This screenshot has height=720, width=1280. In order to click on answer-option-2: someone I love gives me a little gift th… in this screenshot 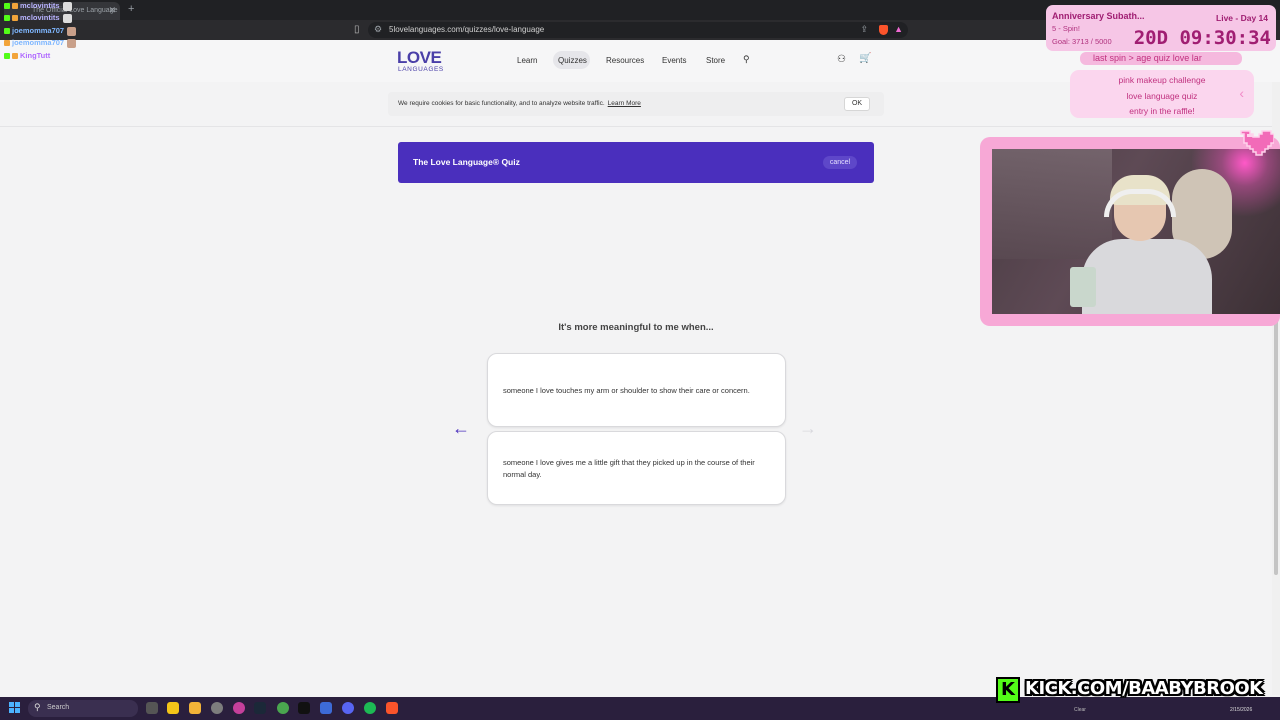, I will do `click(636, 468)`.